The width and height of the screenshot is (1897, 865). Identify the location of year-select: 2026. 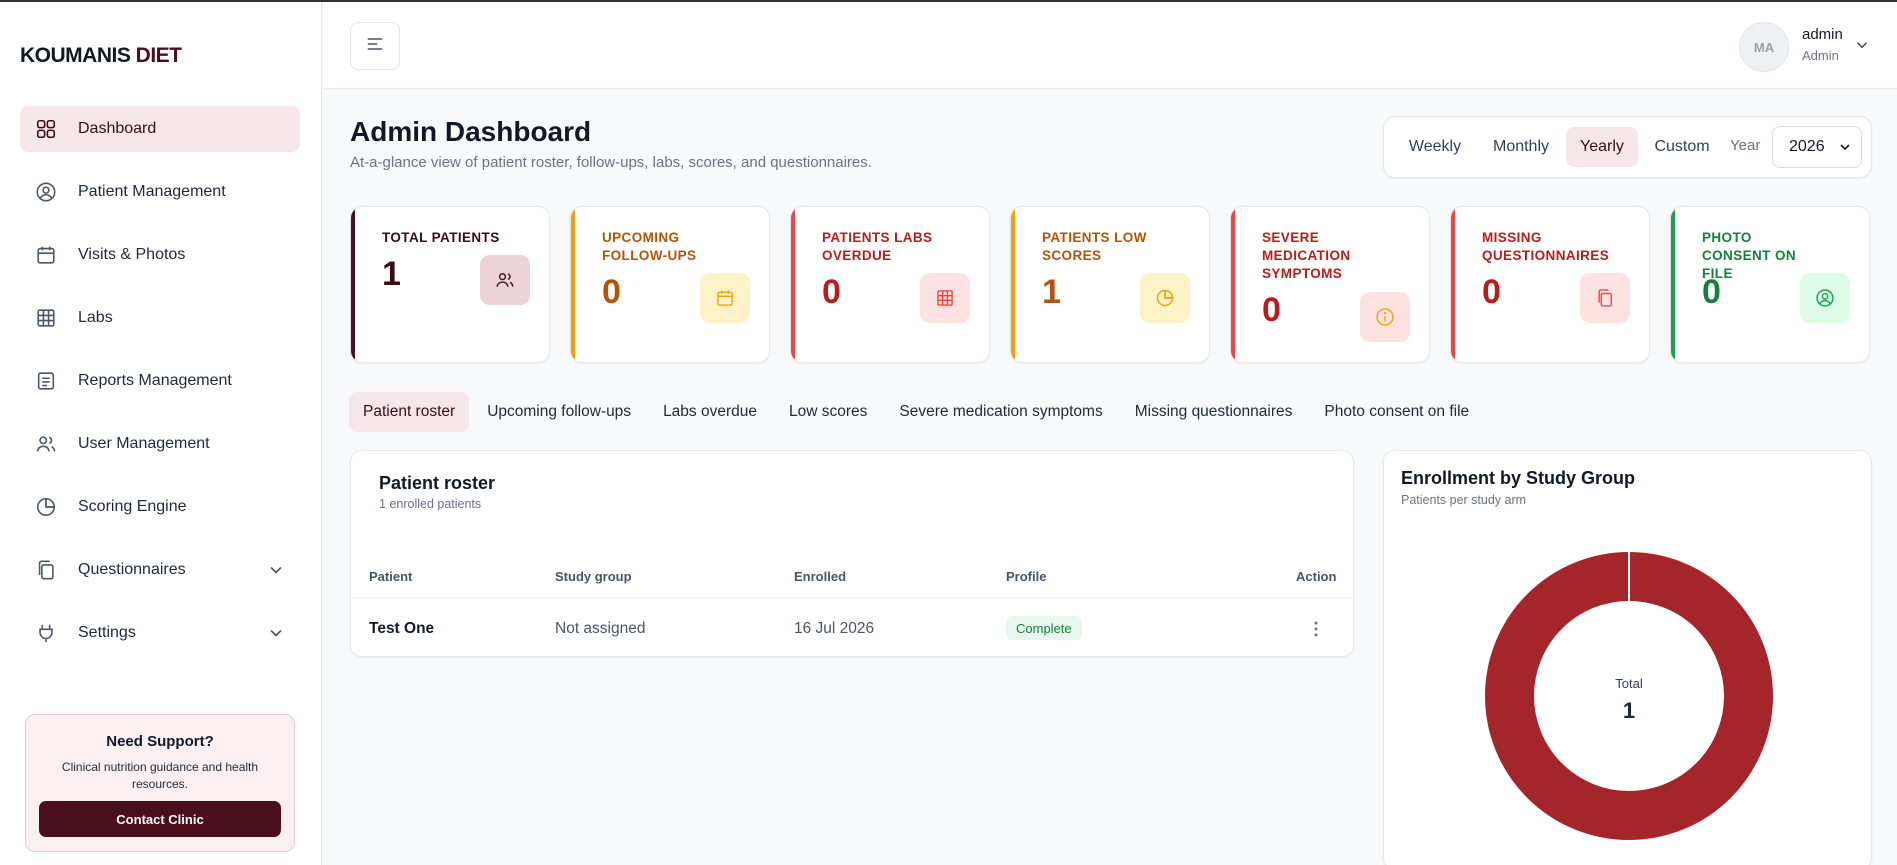
(1817, 147).